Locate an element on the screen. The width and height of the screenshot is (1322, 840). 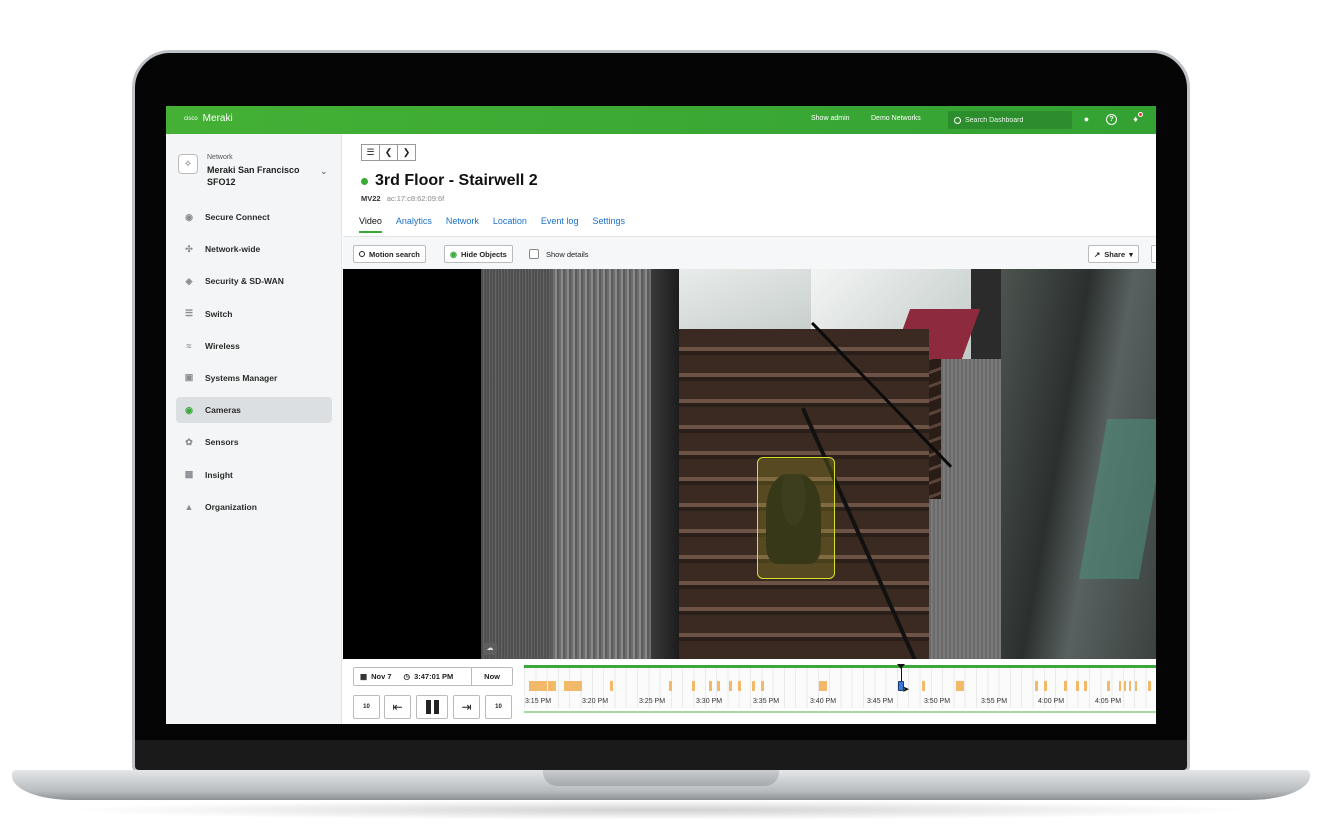
sidebar-item-label: Switch is located at coordinates (219, 313).